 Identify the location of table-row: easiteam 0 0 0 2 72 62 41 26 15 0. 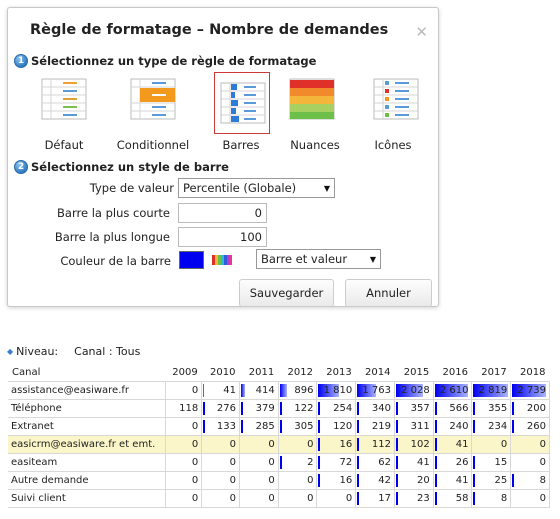
(279, 462).